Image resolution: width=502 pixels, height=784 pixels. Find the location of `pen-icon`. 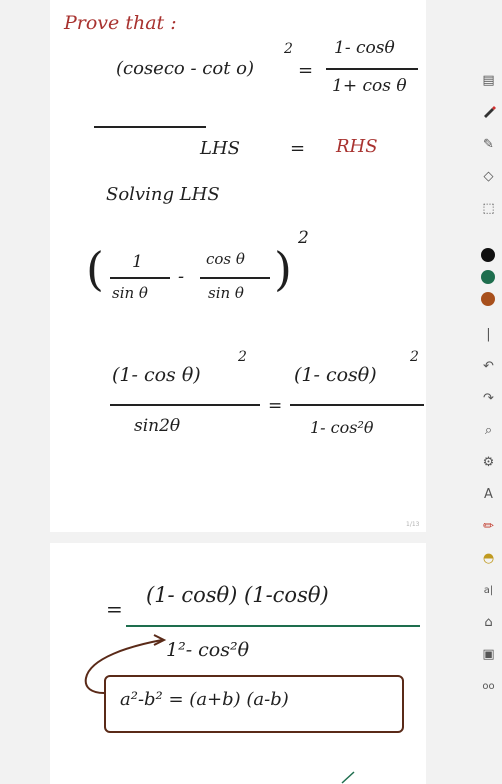

pen-icon is located at coordinates (488, 113).